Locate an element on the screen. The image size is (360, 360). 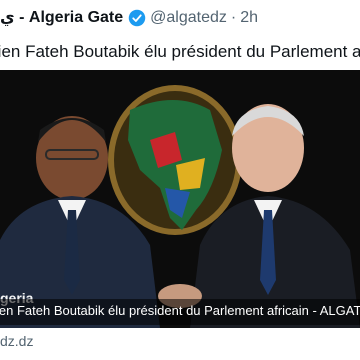
link-domain: dz.dz is located at coordinates (16, 341).